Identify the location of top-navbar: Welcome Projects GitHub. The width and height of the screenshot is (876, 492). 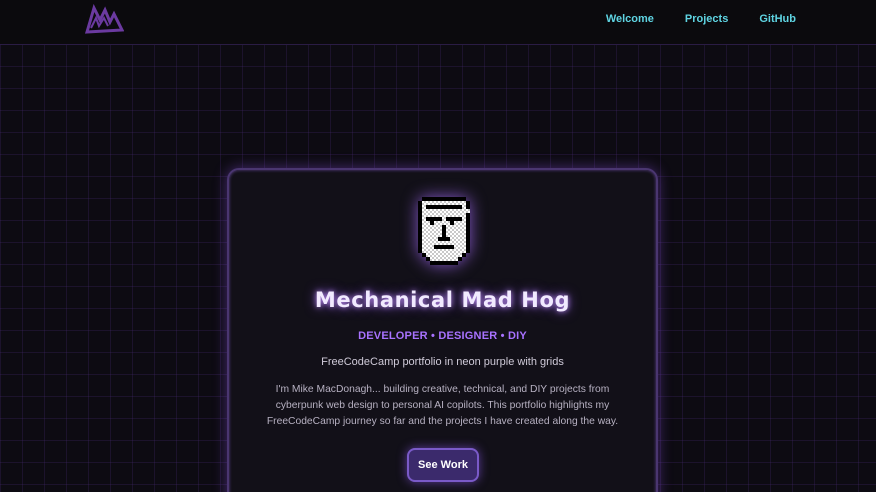
(438, 22).